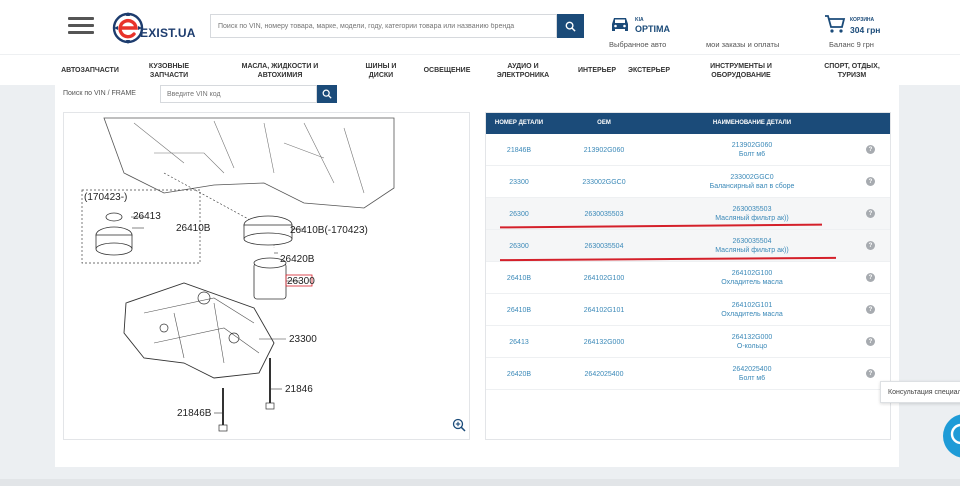 This screenshot has height=486, width=960. What do you see at coordinates (852, 70) in the screenshot?
I see `nav-item-sport: СПОРТ, ОТДЫХ, ТУРИЗМ` at bounding box center [852, 70].